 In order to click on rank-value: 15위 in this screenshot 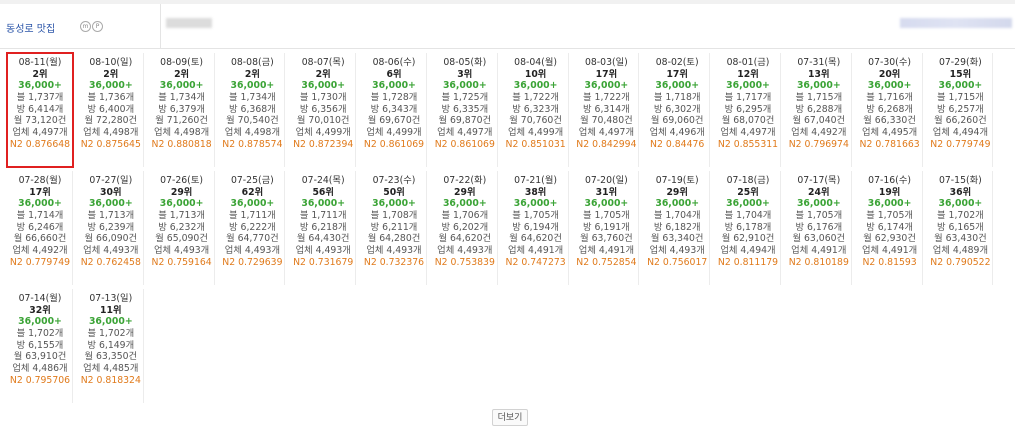, I will do `click(960, 74)`.